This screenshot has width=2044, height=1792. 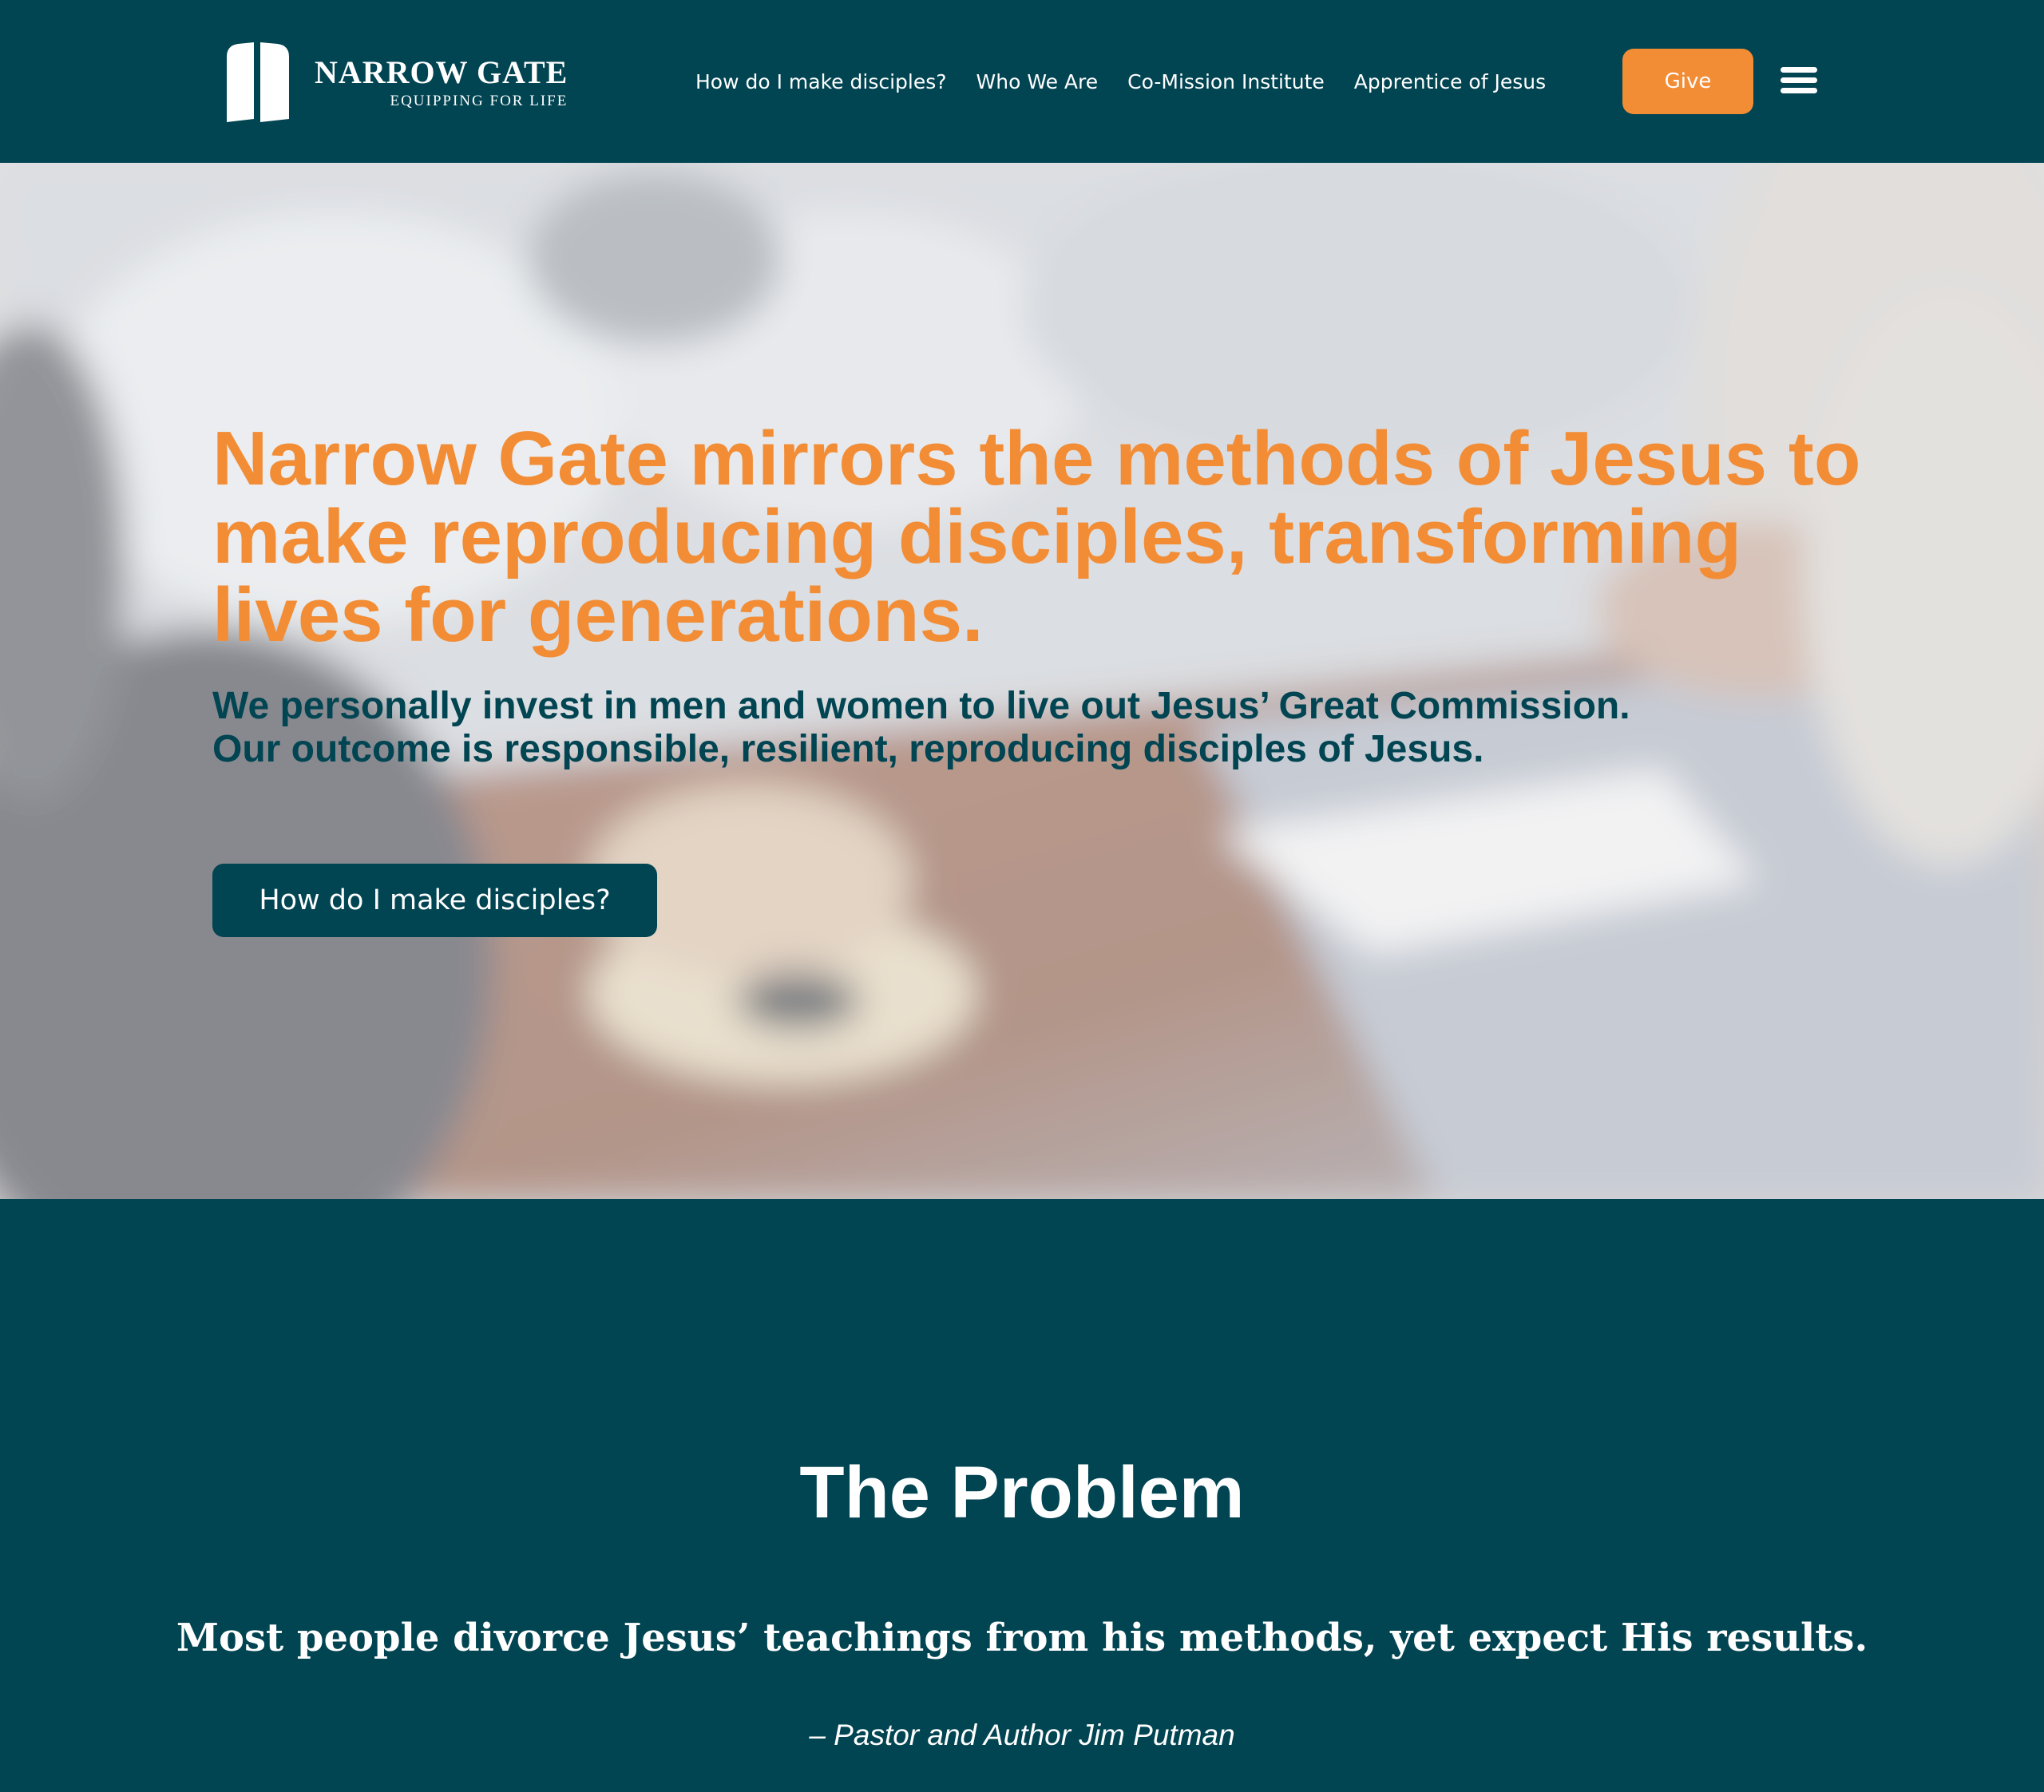 What do you see at coordinates (1037, 81) in the screenshot?
I see `nav-link-who-we-are: Who We Are` at bounding box center [1037, 81].